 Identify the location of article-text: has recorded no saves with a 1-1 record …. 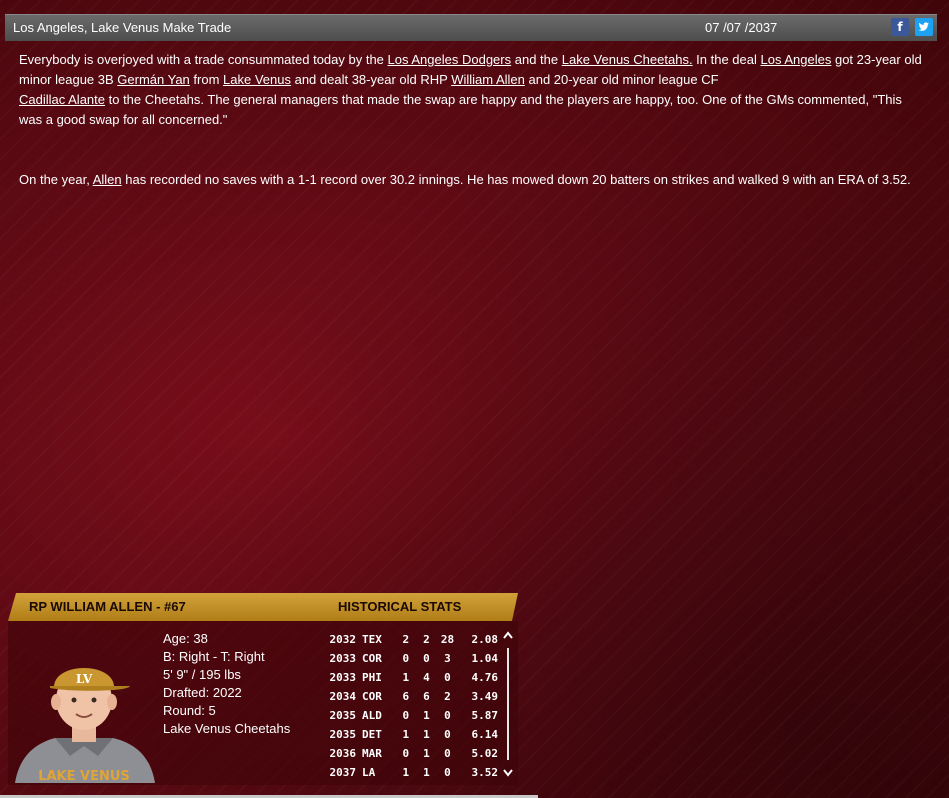
(516, 179).